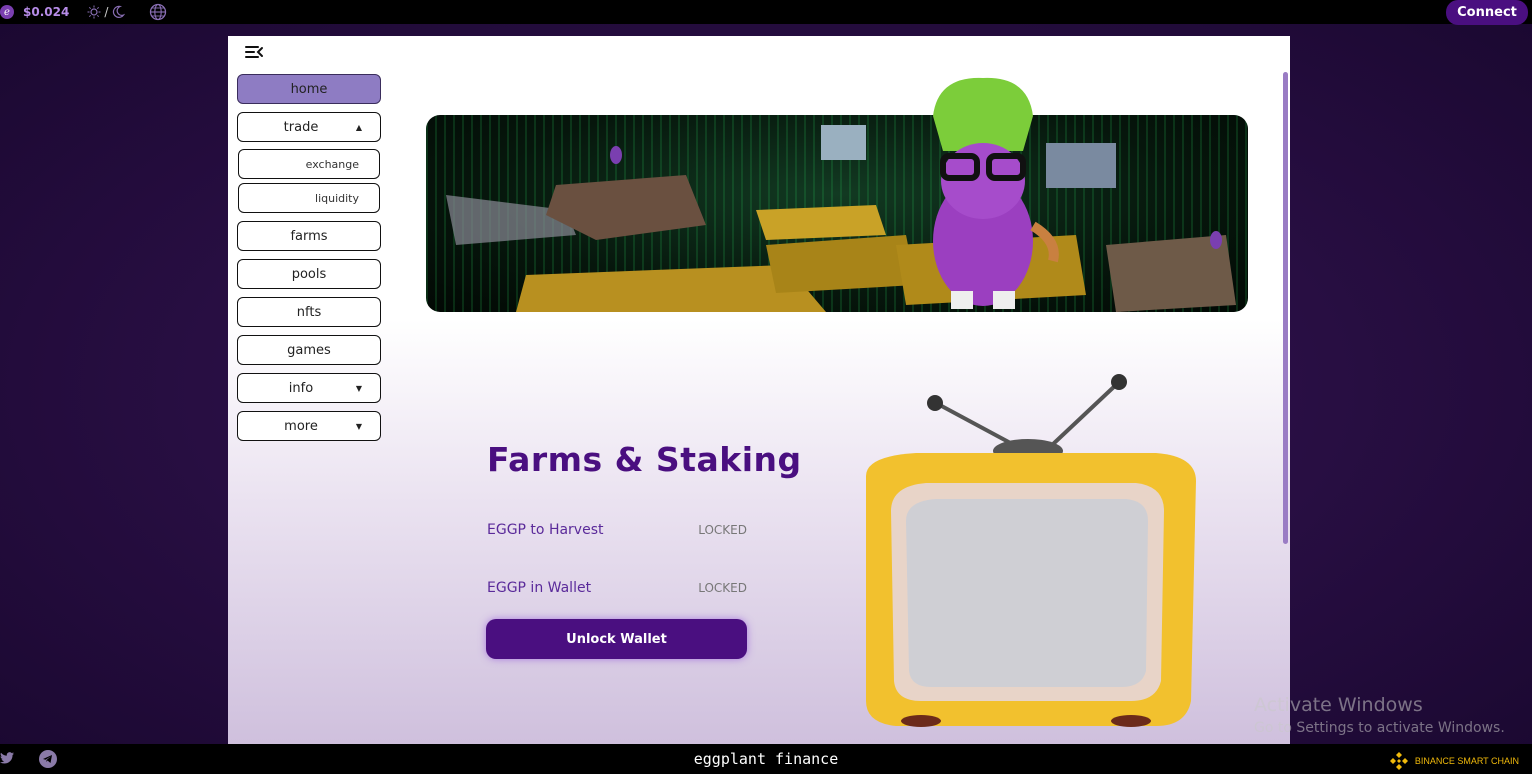 This screenshot has height=774, width=1532. I want to click on caret-up-icon: ▲, so click(358, 127).